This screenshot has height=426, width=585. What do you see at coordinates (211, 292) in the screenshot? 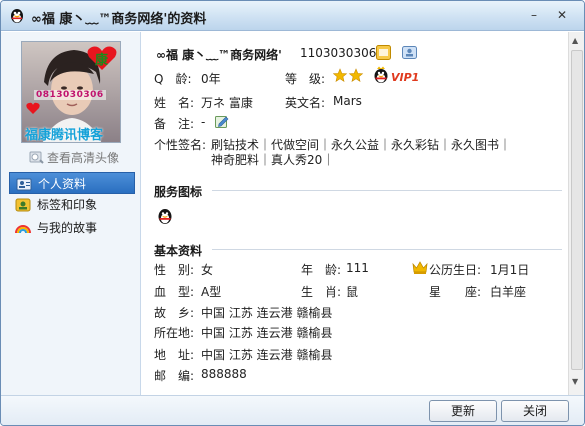
I see `blood-type-value: A型` at bounding box center [211, 292].